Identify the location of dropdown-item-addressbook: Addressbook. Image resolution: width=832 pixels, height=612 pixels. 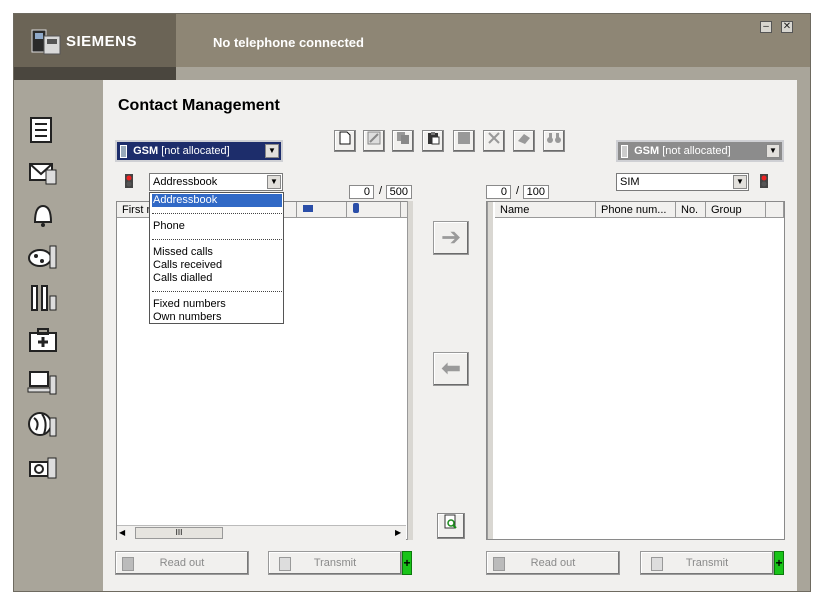
(217, 200).